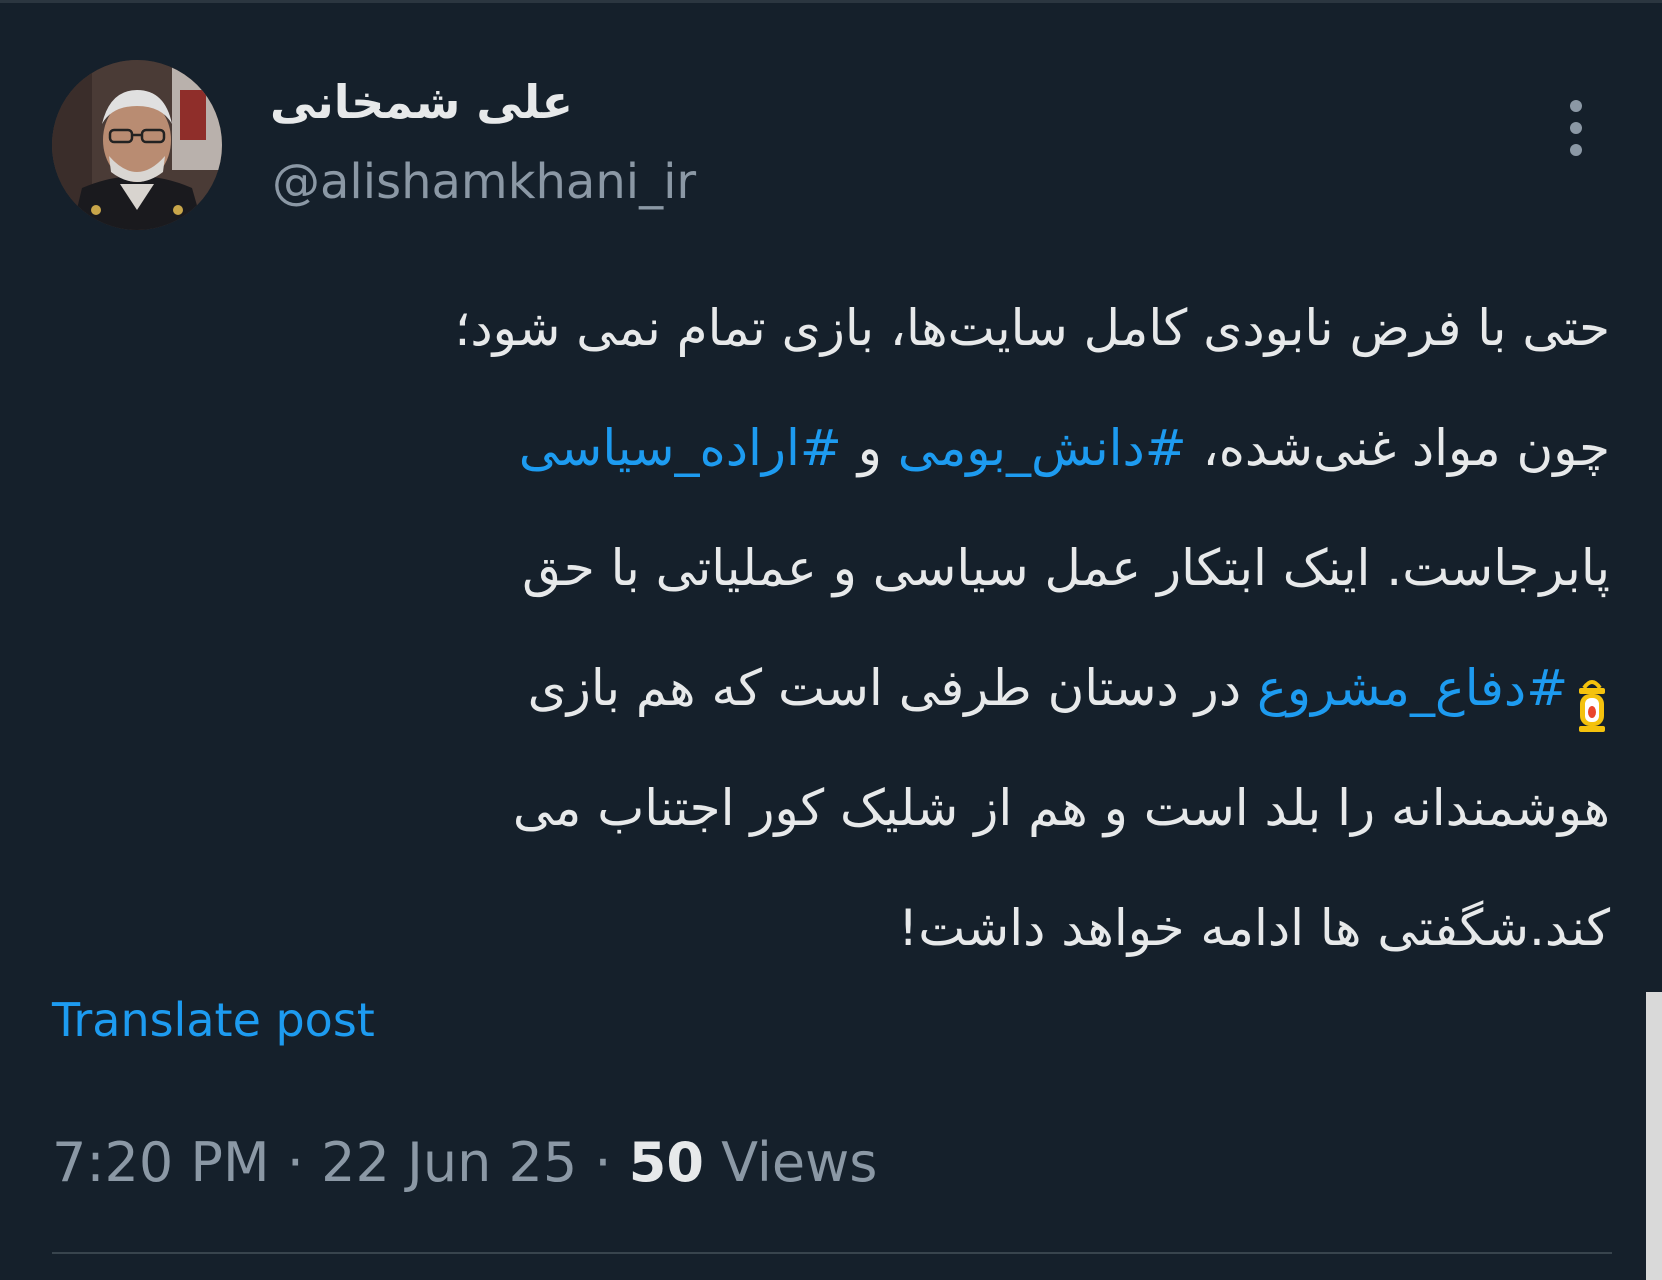  What do you see at coordinates (666, 1162) in the screenshot?
I see `views-count: 50` at bounding box center [666, 1162].